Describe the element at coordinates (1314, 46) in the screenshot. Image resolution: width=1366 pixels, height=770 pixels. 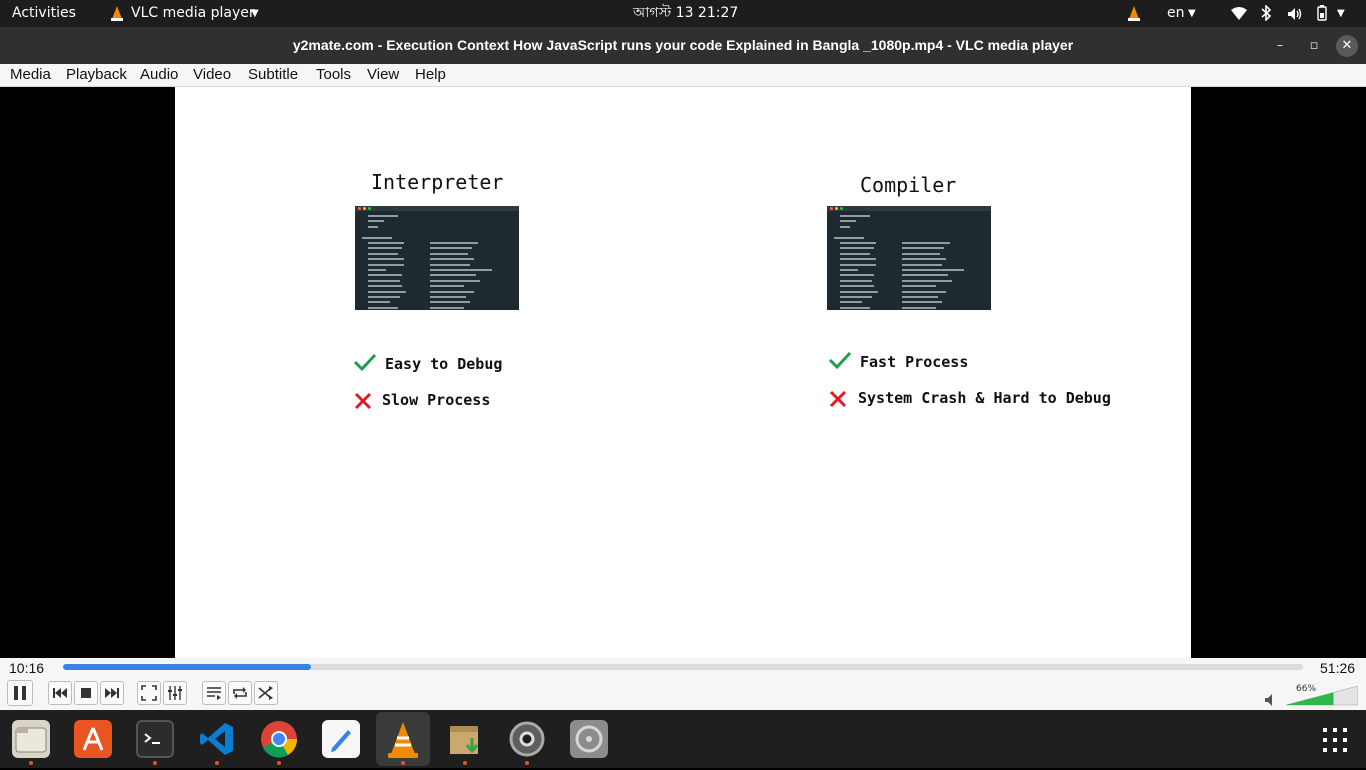
I see `maximize-button: ▫` at that location.